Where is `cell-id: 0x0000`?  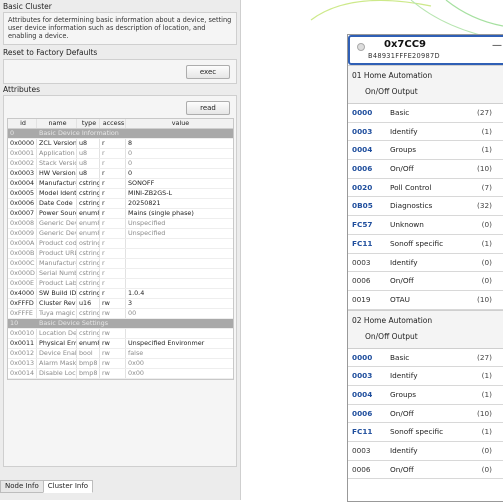 cell-id: 0x0000 is located at coordinates (22, 143).